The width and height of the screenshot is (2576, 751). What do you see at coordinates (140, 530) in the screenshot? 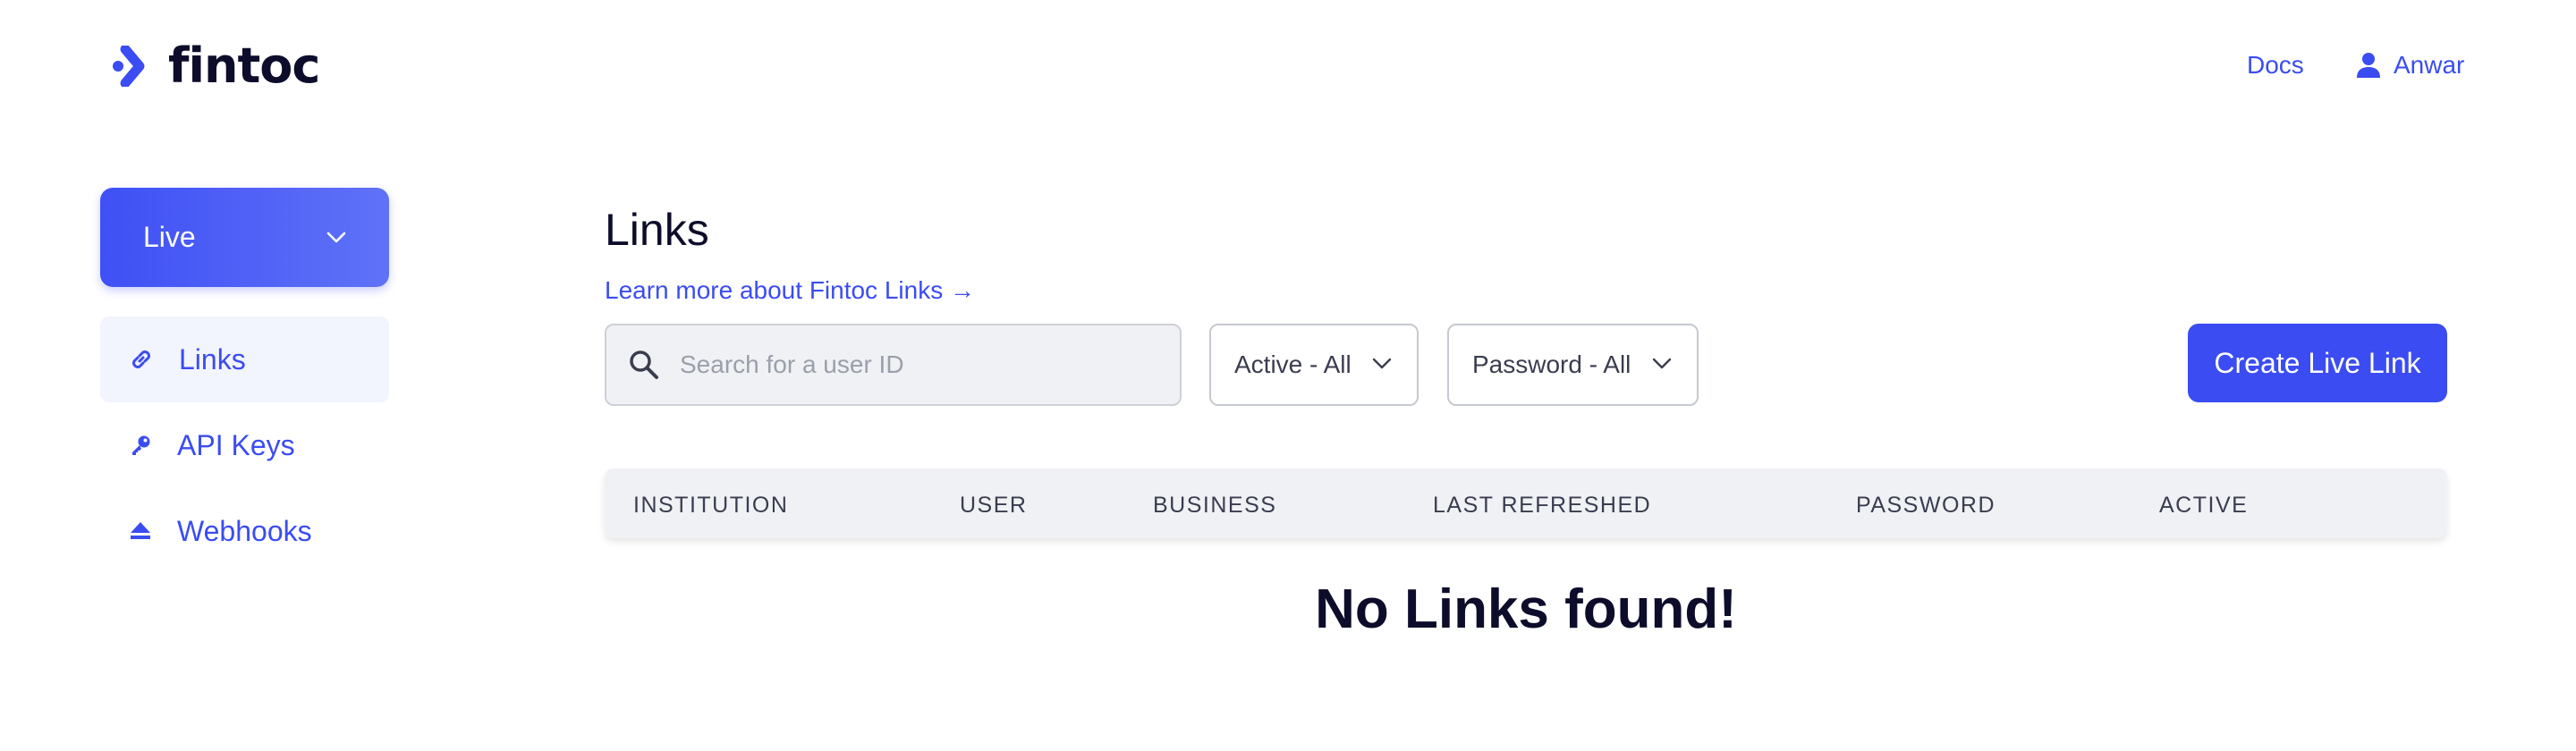
I see `eject-icon` at bounding box center [140, 530].